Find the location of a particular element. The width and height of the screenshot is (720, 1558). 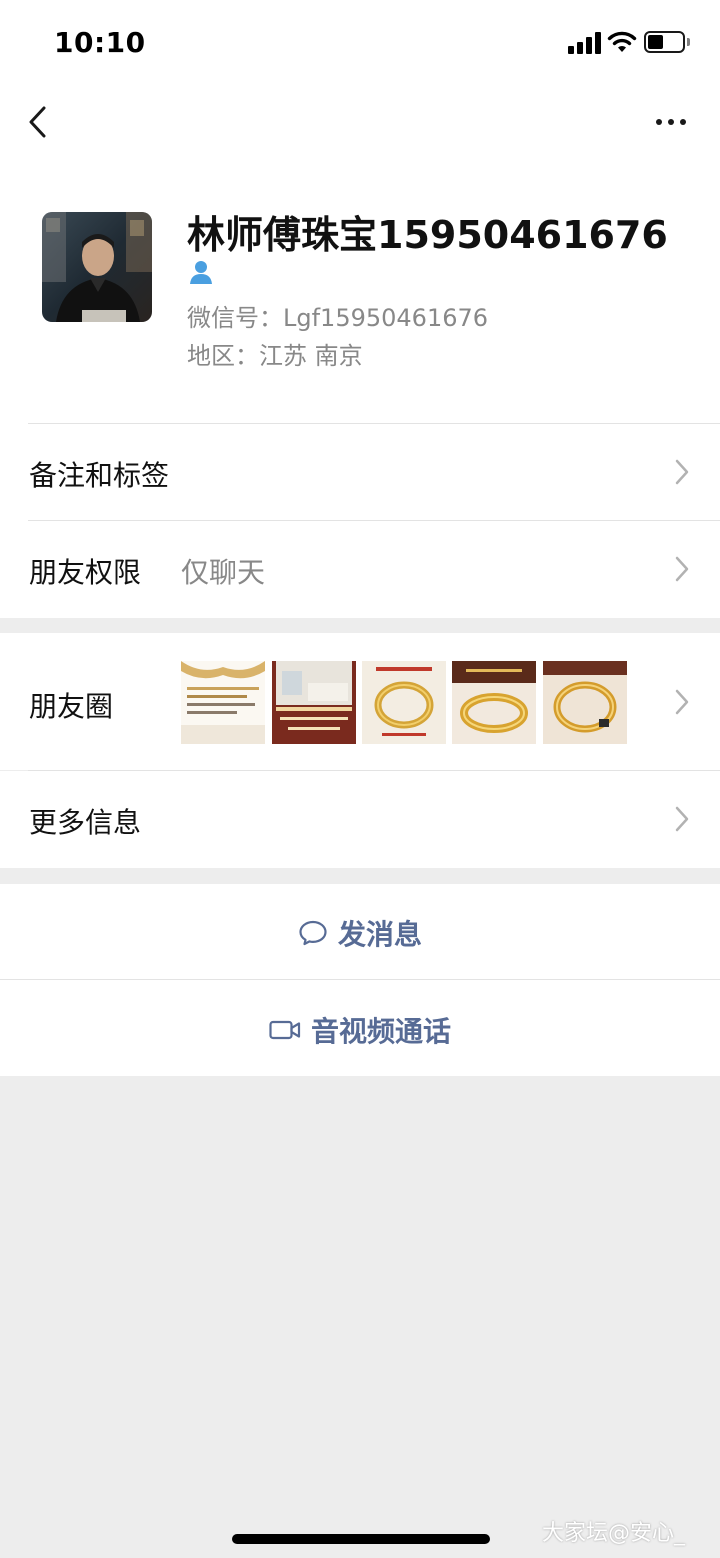

av-call-label: 音视频通话 is located at coordinates (380, 1031).